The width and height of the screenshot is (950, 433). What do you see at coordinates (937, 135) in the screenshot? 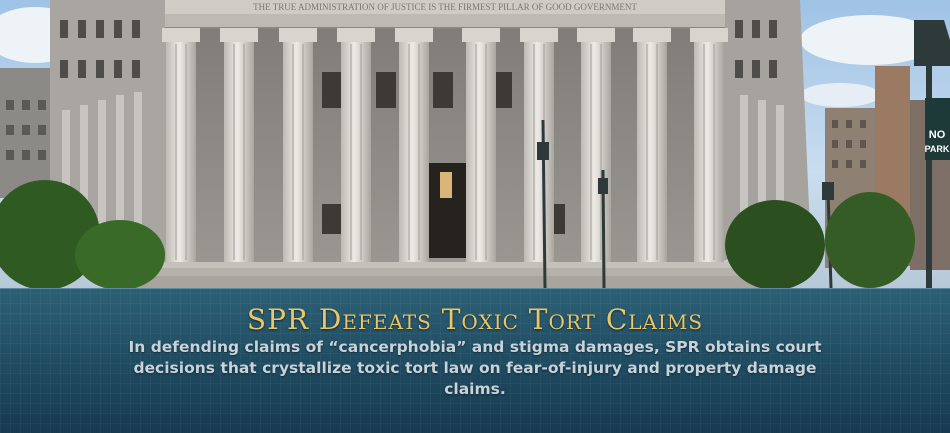
I see `sign-text-no: NO` at bounding box center [937, 135].